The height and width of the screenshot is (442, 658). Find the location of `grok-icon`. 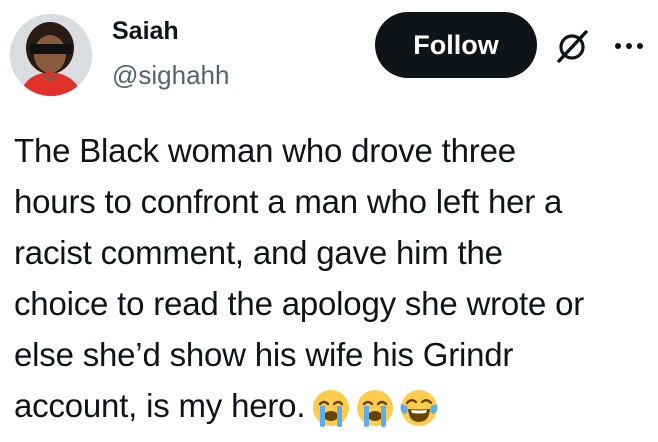

grok-icon is located at coordinates (573, 46).